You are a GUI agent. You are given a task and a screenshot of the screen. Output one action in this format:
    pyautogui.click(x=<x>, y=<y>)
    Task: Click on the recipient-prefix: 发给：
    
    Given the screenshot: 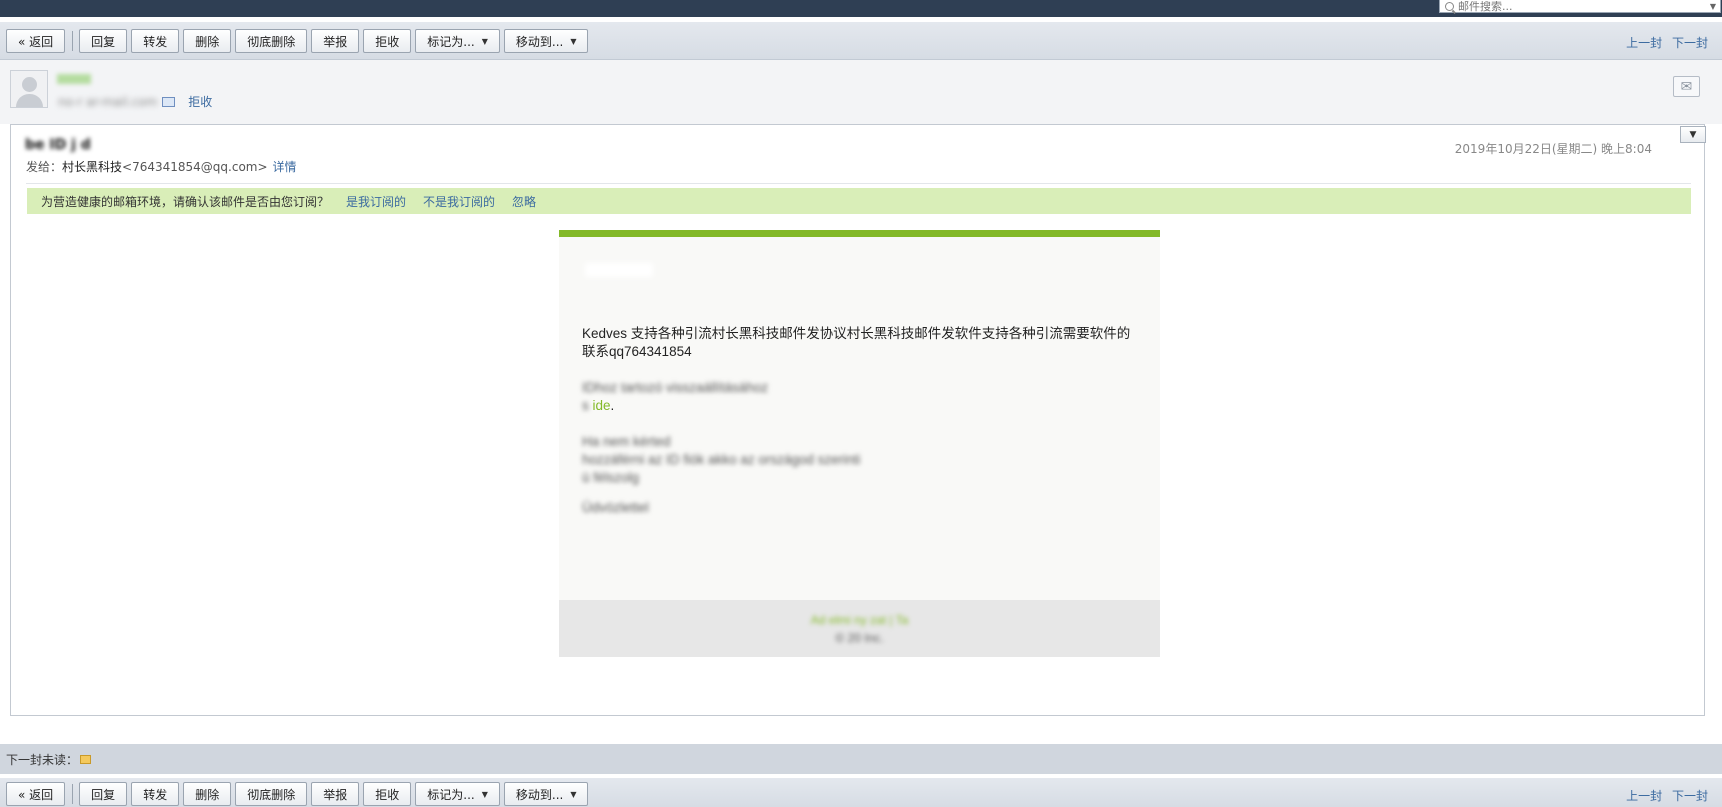 What is the action you would take?
    pyautogui.click(x=44, y=167)
    